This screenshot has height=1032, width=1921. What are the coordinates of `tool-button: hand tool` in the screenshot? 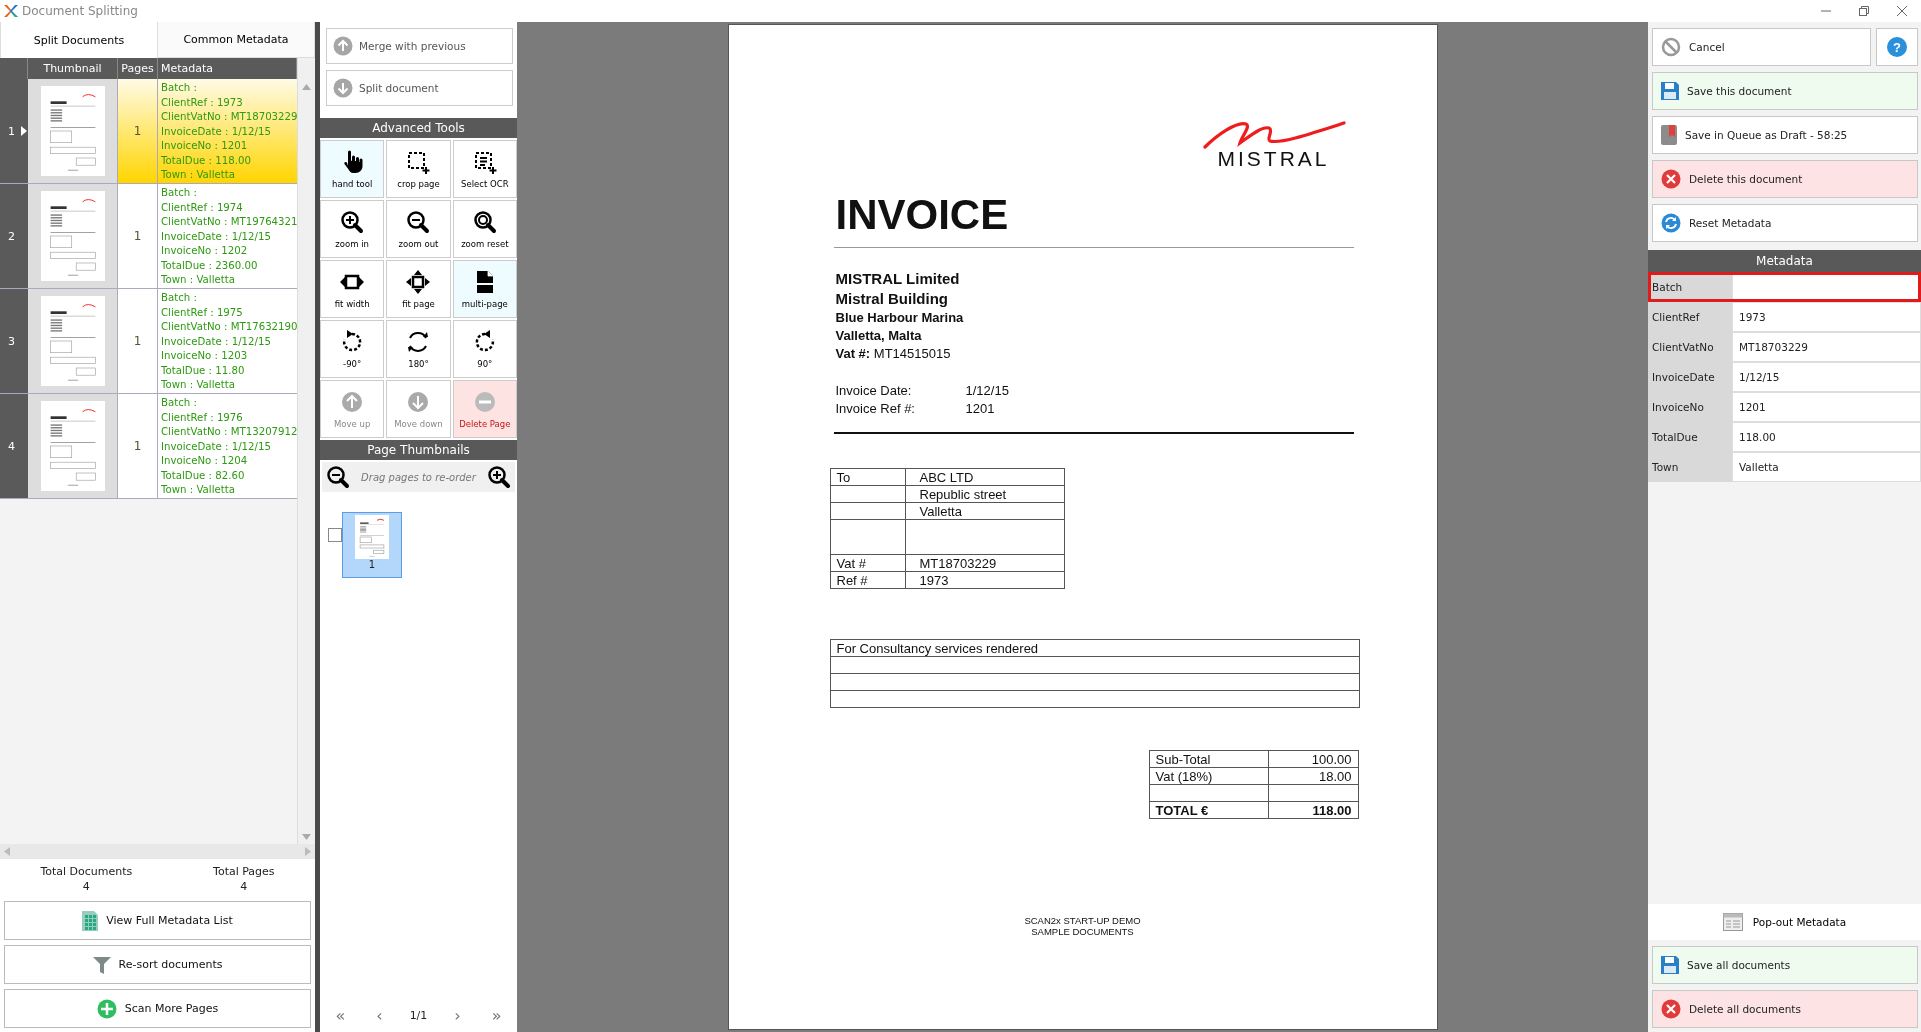 It's located at (352, 169).